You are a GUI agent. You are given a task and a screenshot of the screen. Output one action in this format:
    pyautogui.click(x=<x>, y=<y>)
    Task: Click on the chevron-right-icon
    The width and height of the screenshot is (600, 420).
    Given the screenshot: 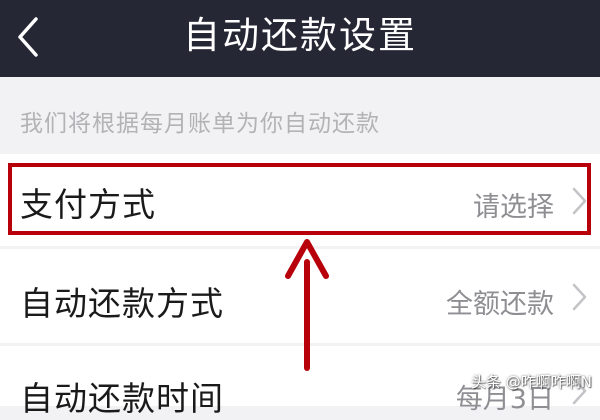 What is the action you would take?
    pyautogui.click(x=579, y=297)
    